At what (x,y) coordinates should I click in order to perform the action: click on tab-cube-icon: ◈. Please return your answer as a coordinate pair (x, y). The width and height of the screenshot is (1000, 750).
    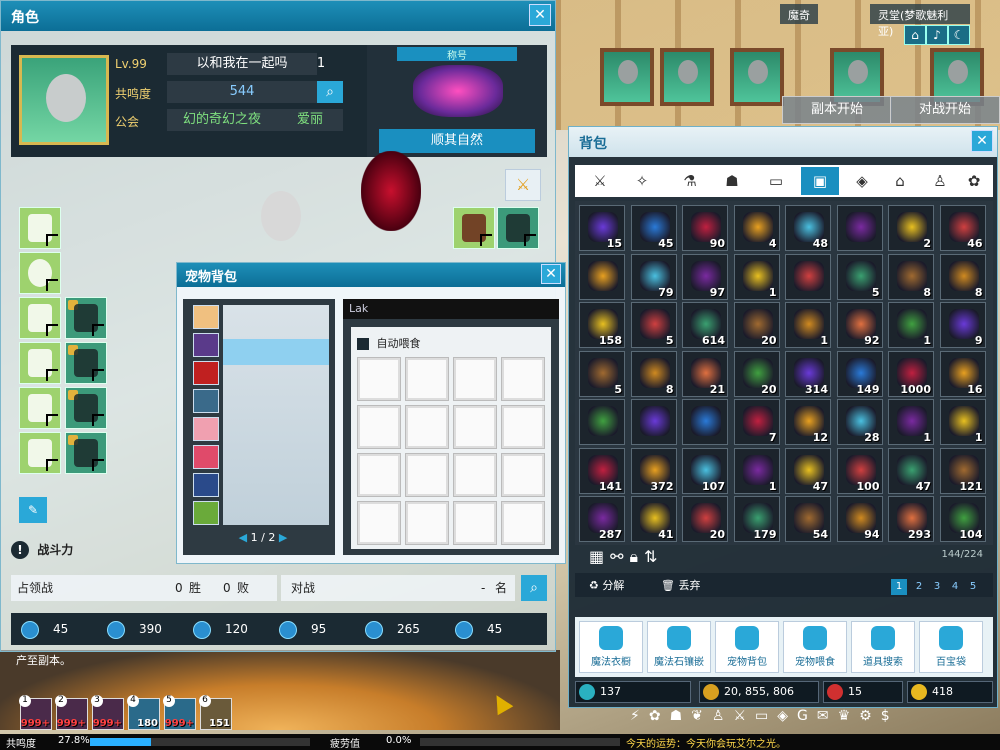
    Looking at the image, I should click on (862, 181).